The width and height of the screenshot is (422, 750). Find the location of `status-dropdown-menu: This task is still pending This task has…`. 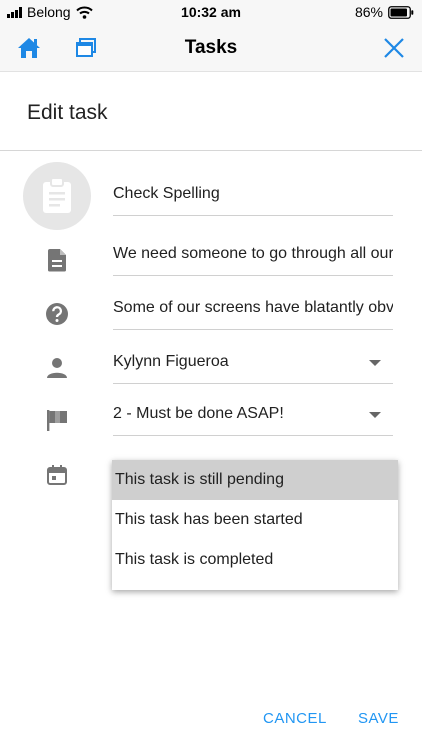

status-dropdown-menu: This task is still pending This task has… is located at coordinates (255, 525).